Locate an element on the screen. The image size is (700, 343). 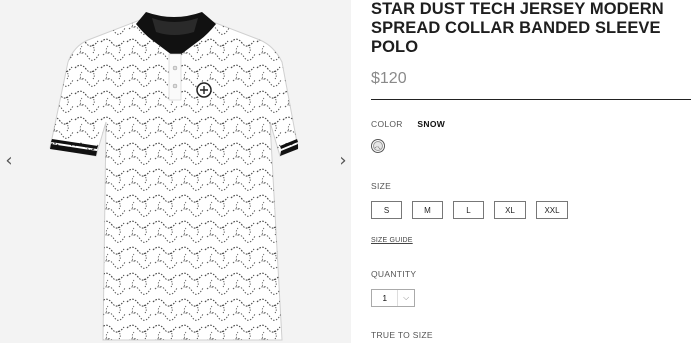
size-option-s: S is located at coordinates (386, 210).